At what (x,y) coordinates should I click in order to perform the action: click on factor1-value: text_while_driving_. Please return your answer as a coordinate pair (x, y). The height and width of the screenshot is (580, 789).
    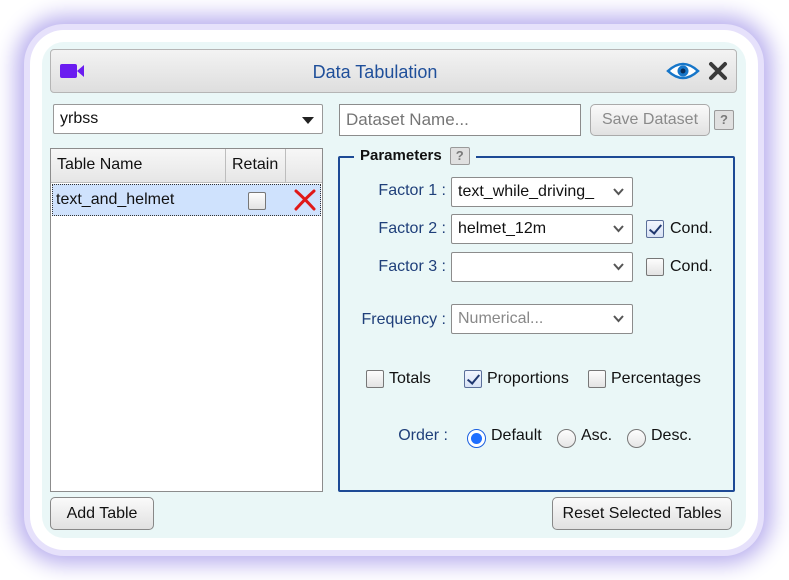
    Looking at the image, I should click on (526, 191).